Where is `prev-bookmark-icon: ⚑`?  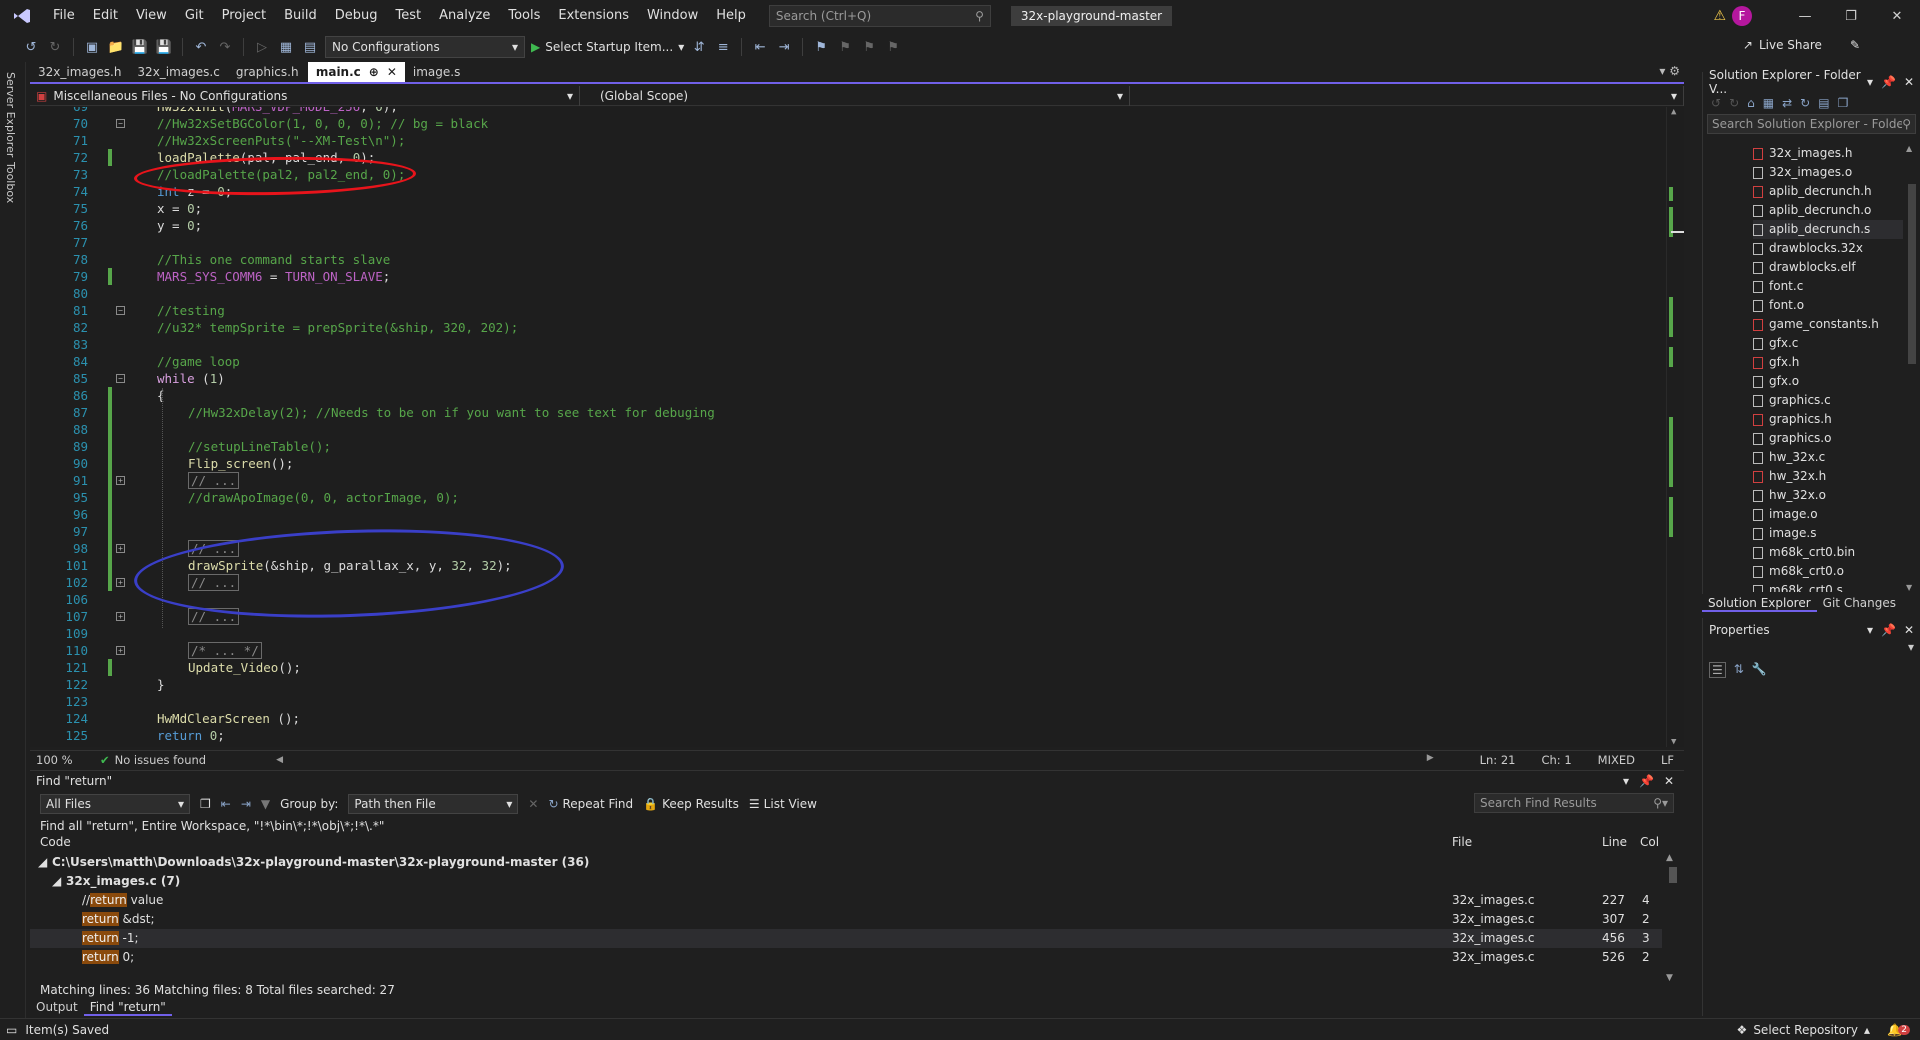
prev-bookmark-icon: ⚑ is located at coordinates (845, 47).